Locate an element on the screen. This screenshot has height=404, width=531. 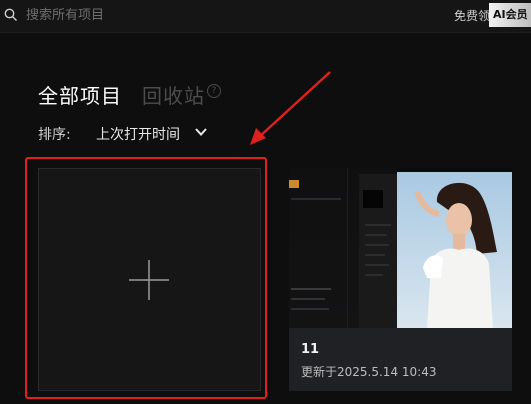
free-ai-membership-link: 免费领 is located at coordinates (472, 16).